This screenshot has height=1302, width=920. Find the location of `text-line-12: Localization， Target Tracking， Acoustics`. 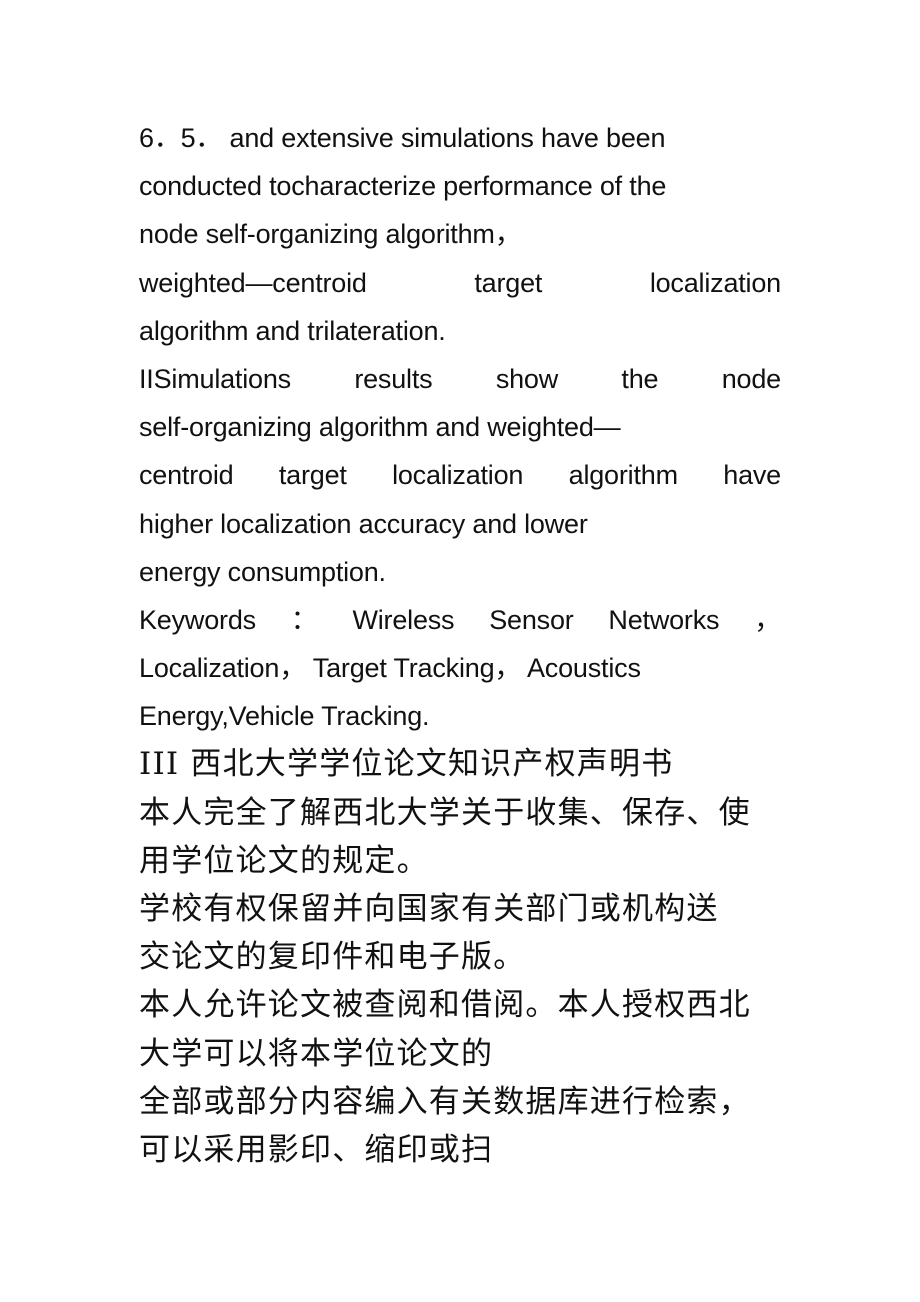

text-line-12: Localization， Target Tracking， Acoustics is located at coordinates (390, 668).